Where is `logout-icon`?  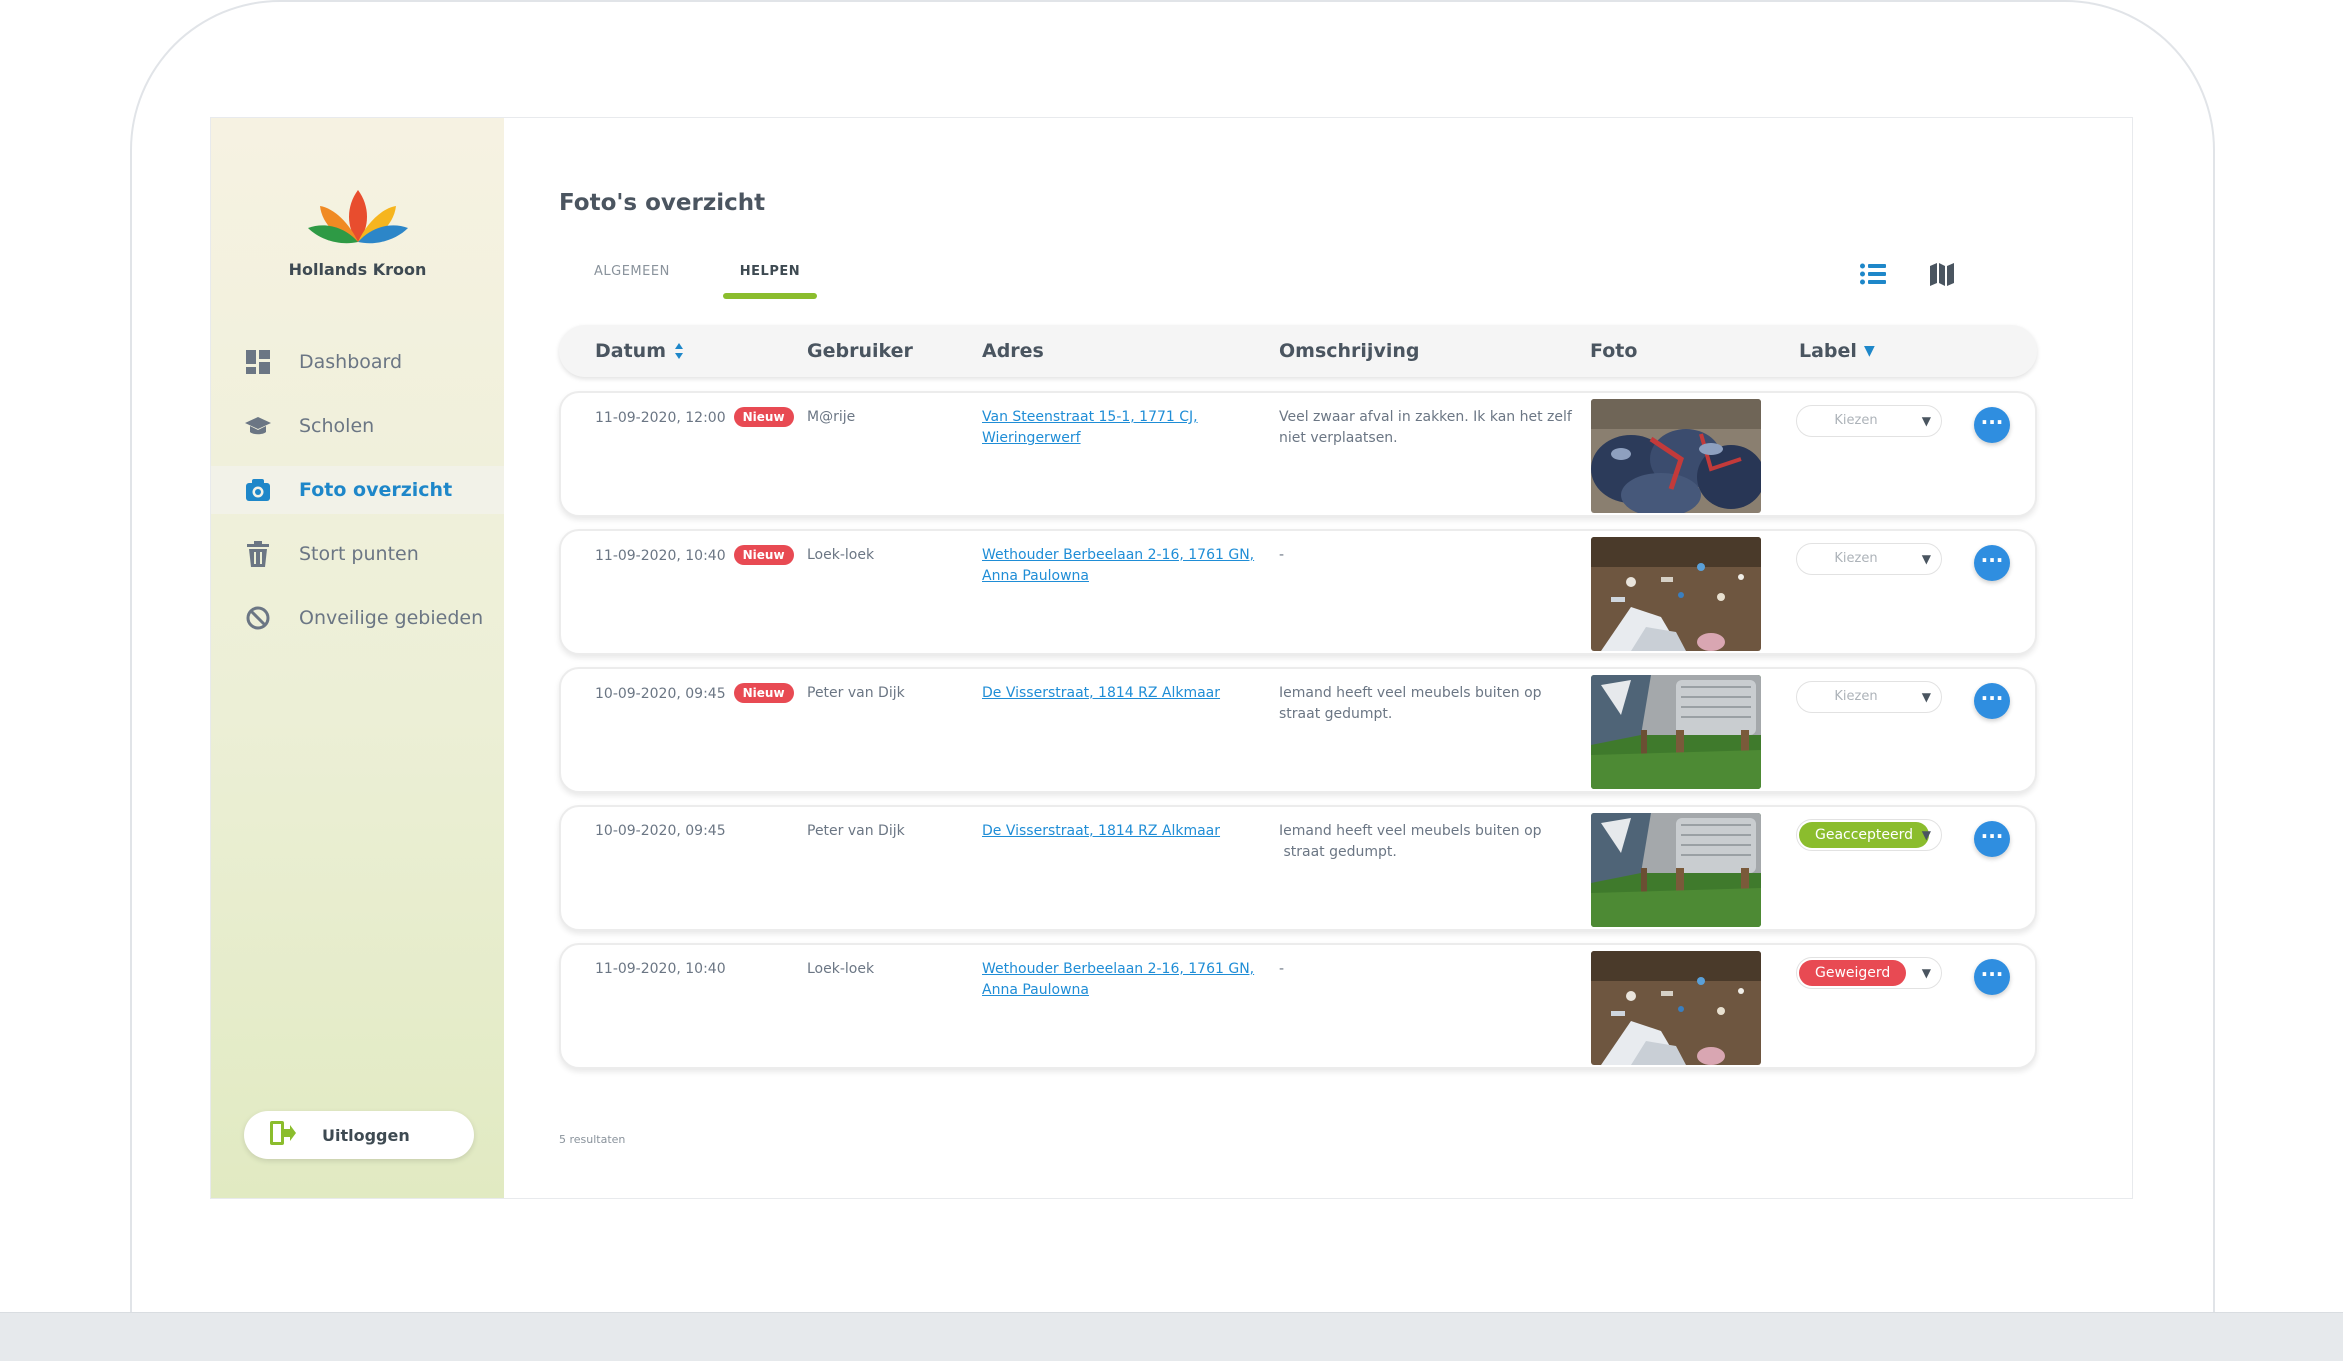
logout-icon is located at coordinates (283, 1135).